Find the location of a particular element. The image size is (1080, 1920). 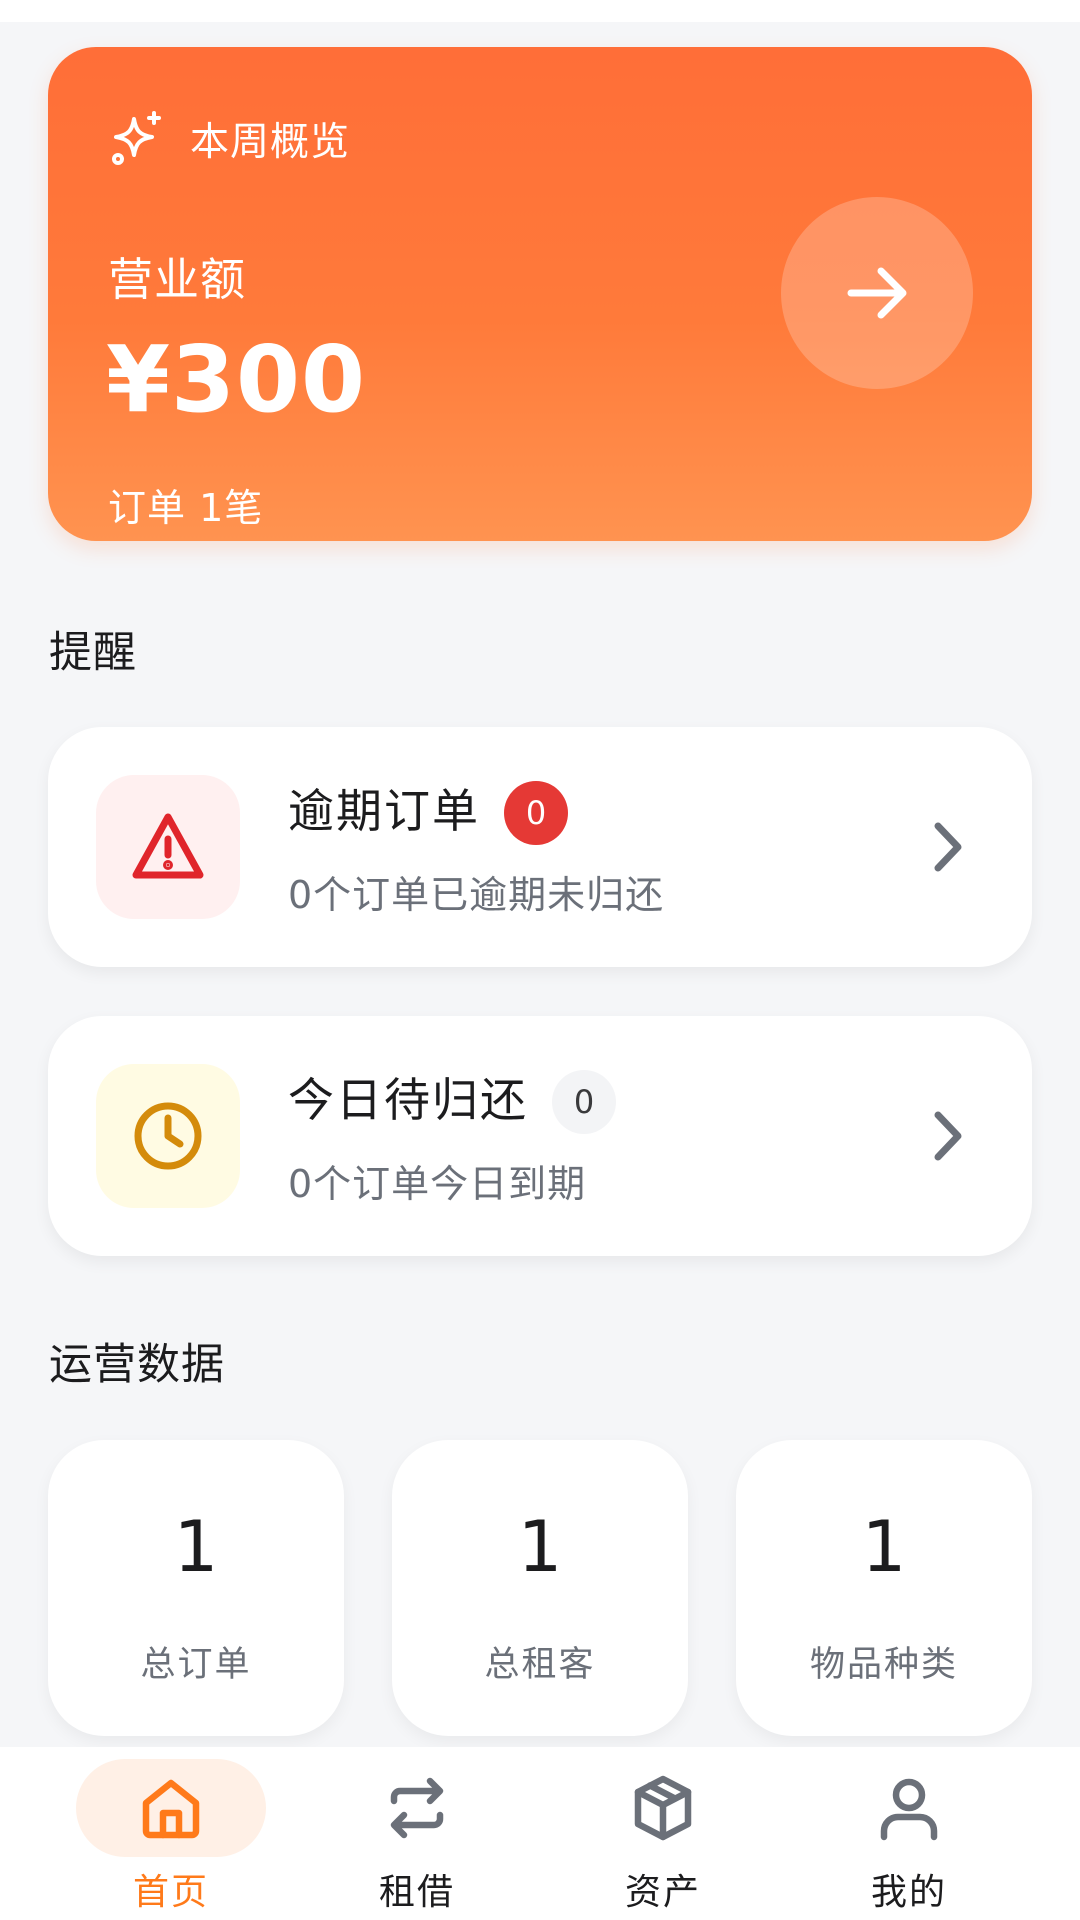

due-today-subtitle: 0个订单今日到期 is located at coordinates (437, 1184).